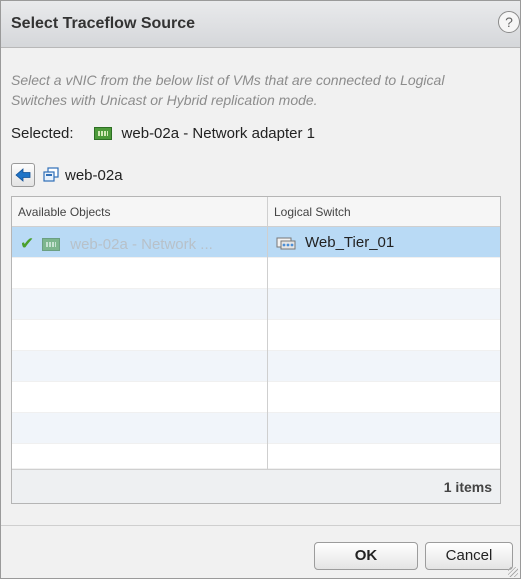  Describe the element at coordinates (467, 487) in the screenshot. I see `item-count: 1 items` at that location.